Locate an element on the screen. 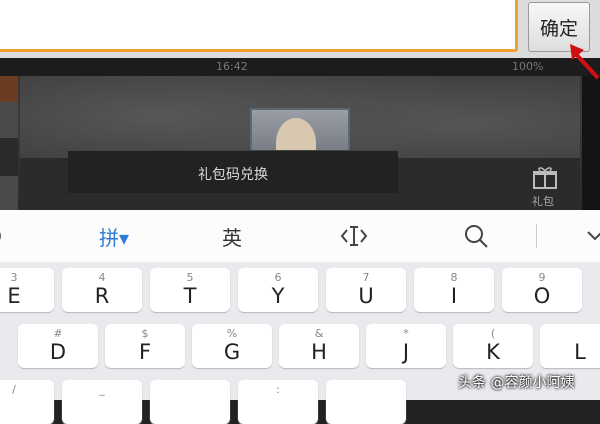 The image size is (600, 424). key-hint: 8 is located at coordinates (454, 277).